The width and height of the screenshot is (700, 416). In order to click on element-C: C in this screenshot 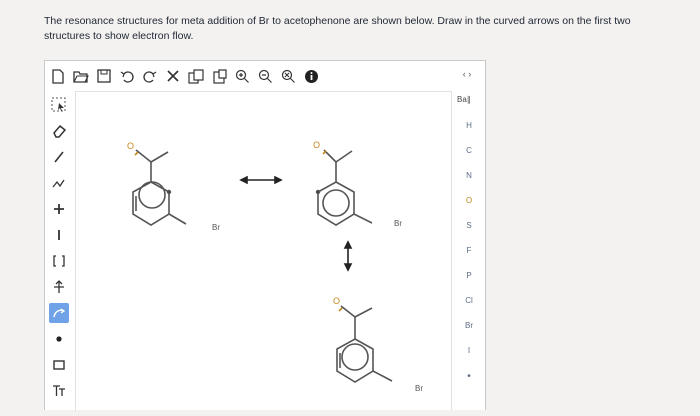, I will do `click(469, 150)`.